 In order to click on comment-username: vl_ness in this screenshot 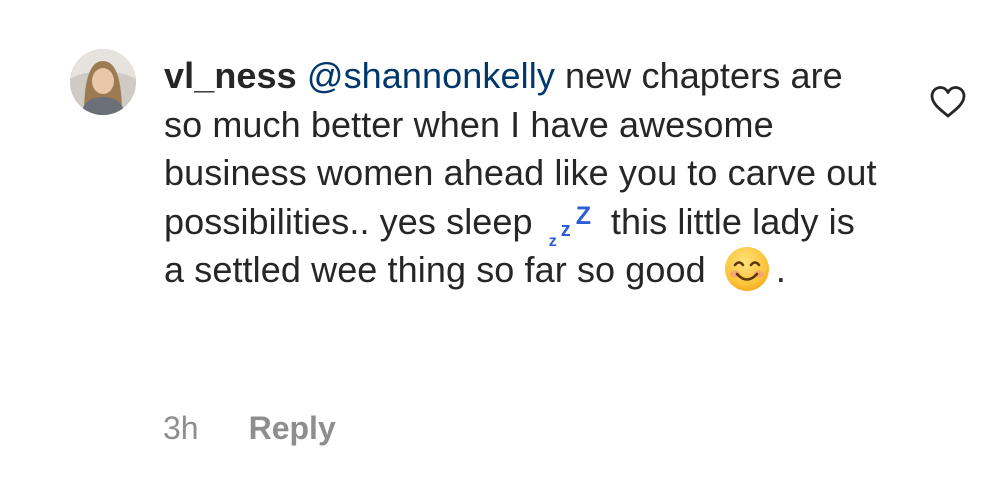, I will do `click(230, 75)`.